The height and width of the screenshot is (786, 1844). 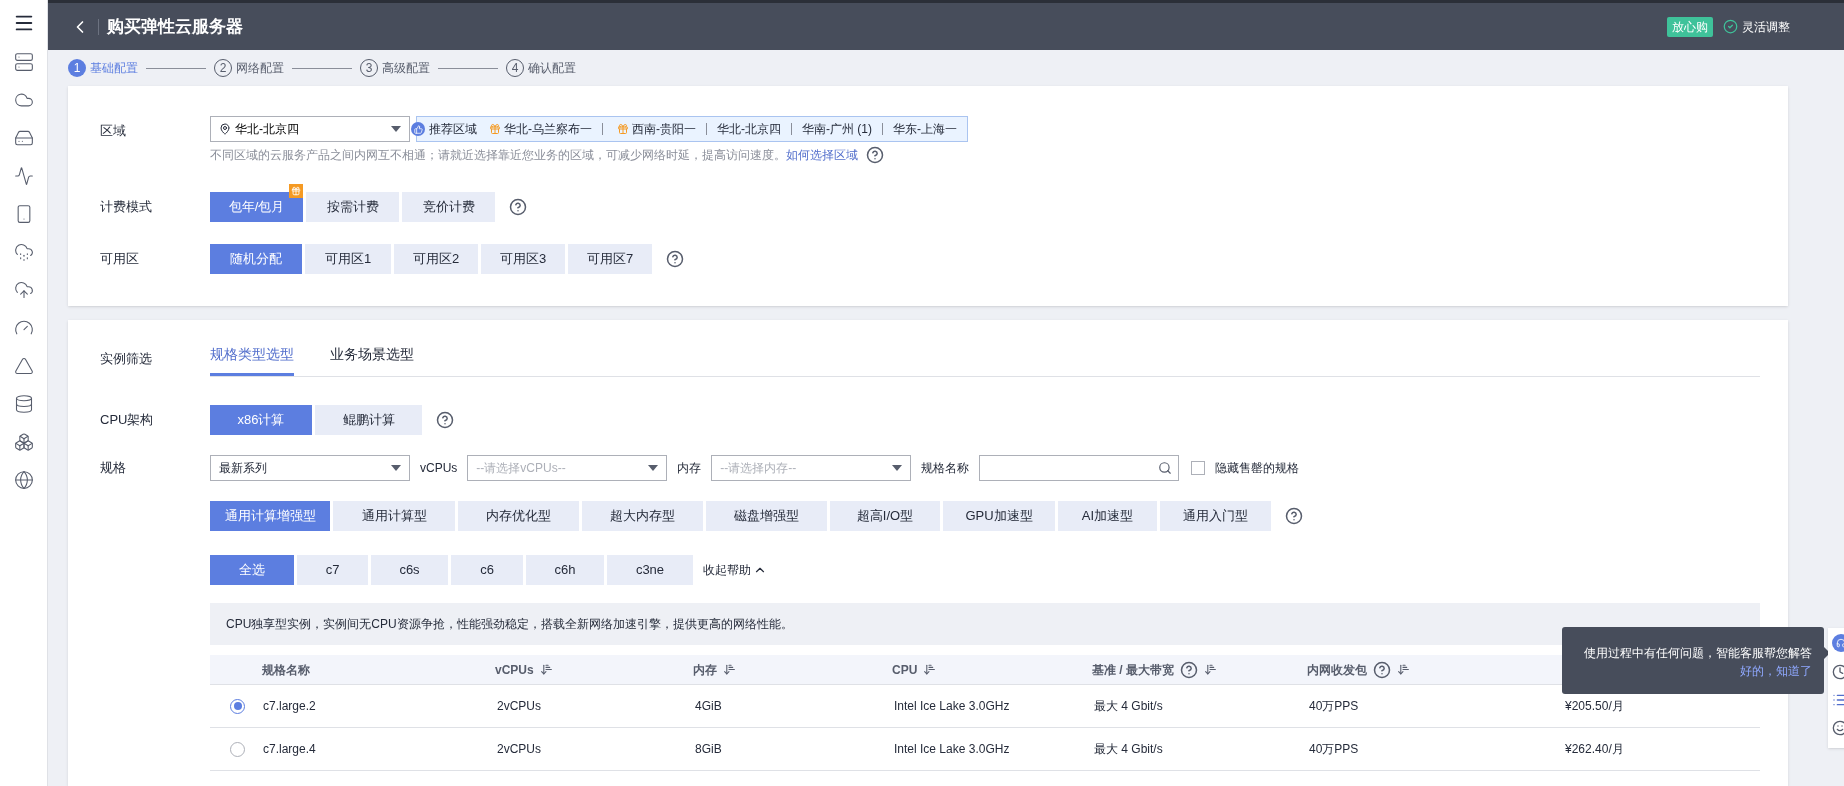 What do you see at coordinates (952, 706) in the screenshot?
I see `table-cell-text: Intel Ice Lake 3.0GHz` at bounding box center [952, 706].